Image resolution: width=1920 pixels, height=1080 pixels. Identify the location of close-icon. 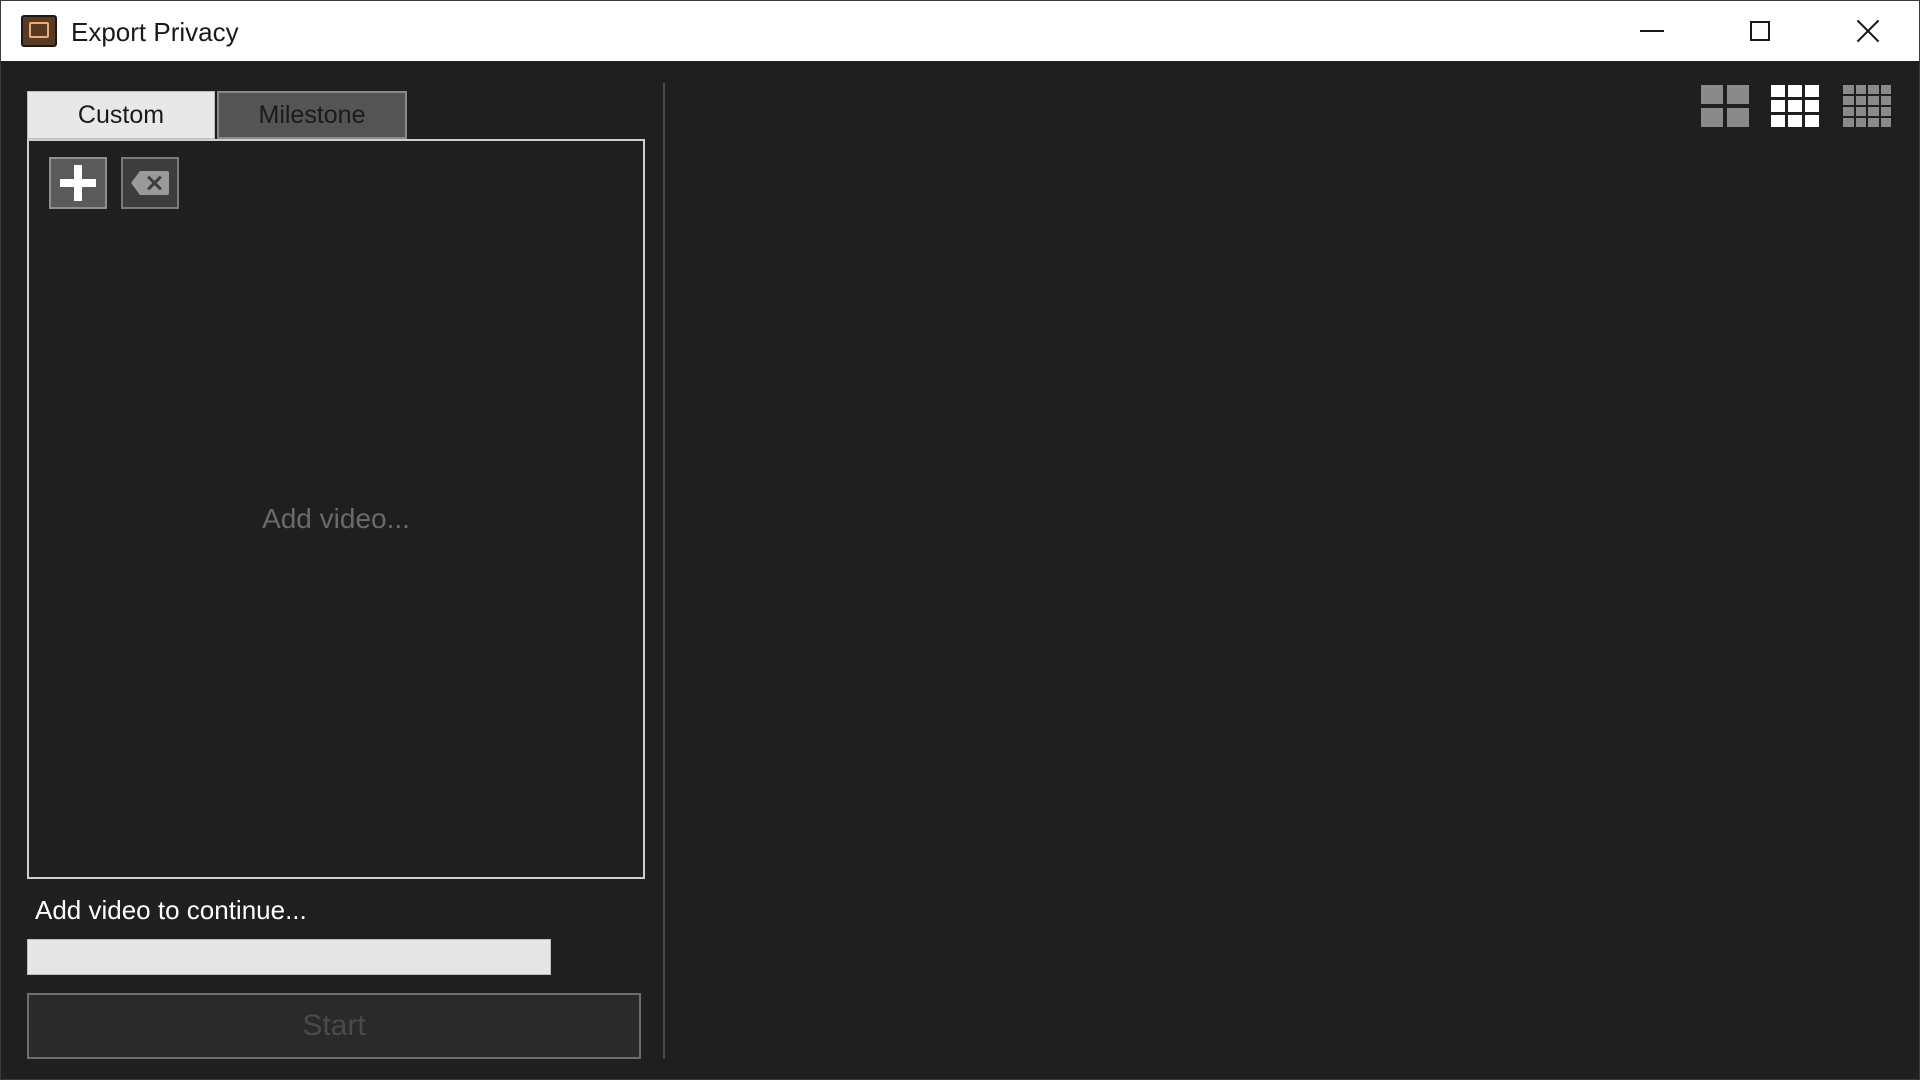
(1868, 31).